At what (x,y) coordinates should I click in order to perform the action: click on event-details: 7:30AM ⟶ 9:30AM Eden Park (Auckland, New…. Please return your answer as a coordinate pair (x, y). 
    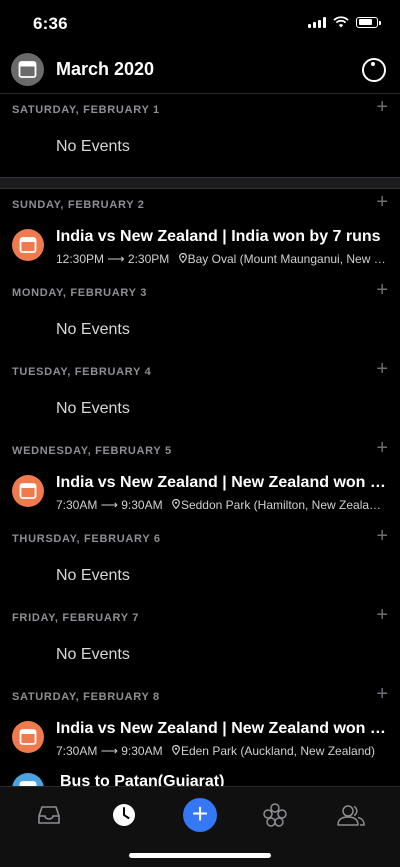
    Looking at the image, I should click on (221, 751).